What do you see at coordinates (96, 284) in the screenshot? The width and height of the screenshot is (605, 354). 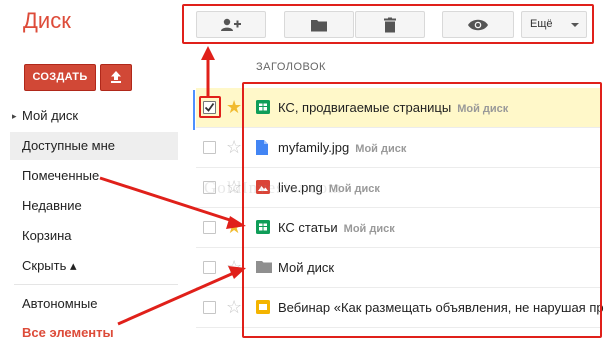 I see `sidebar-divider` at bounding box center [96, 284].